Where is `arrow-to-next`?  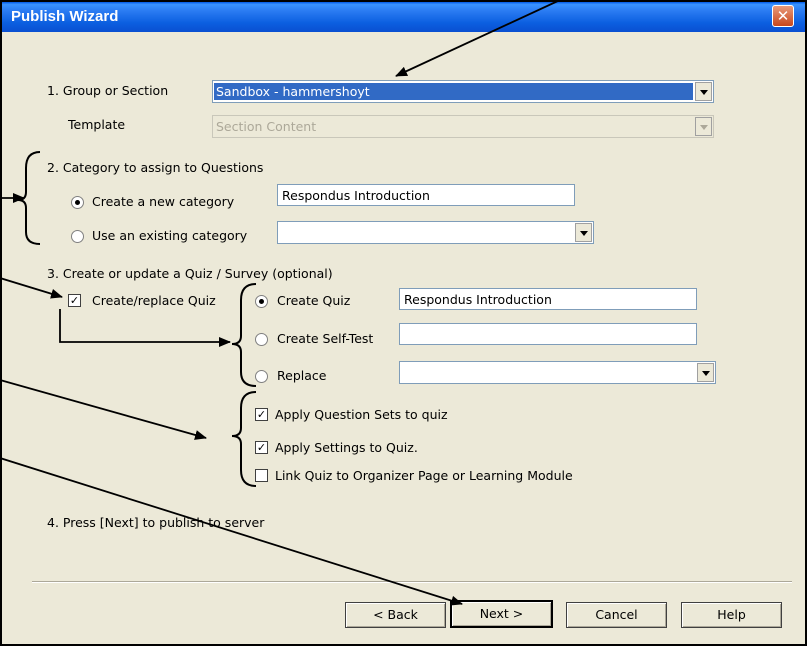 arrow-to-next is located at coordinates (231, 531).